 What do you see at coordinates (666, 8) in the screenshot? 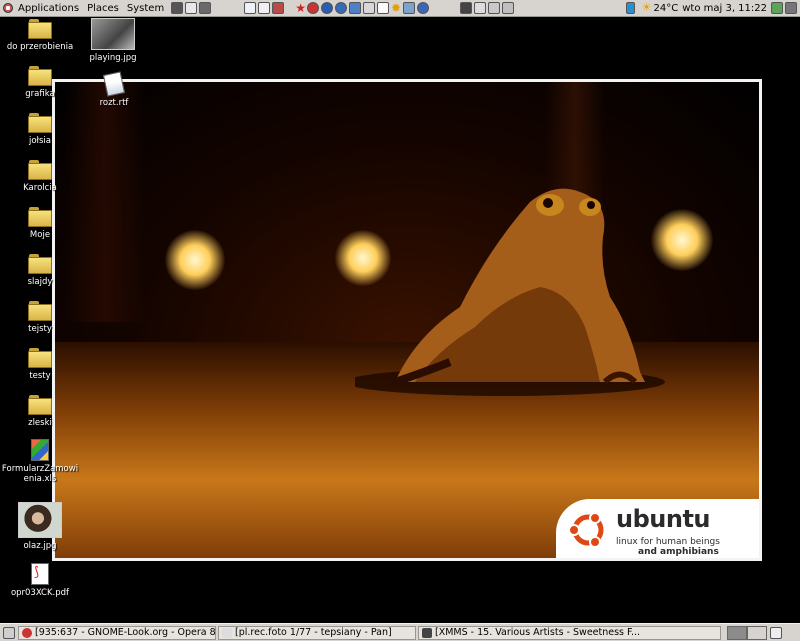
I see `weather-temperature: 24°C` at bounding box center [666, 8].